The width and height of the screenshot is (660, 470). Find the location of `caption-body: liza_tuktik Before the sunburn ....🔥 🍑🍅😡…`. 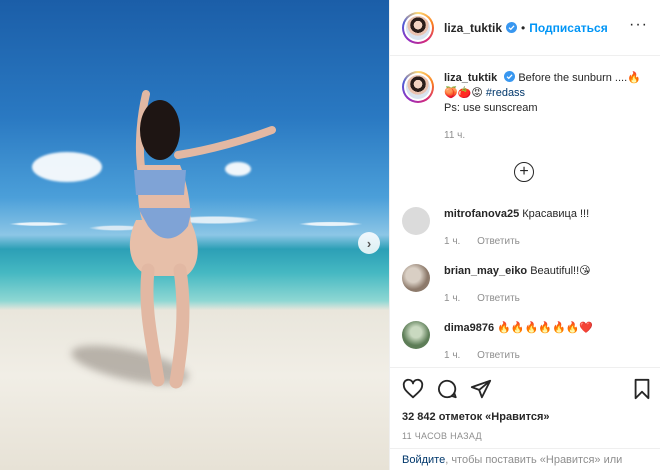

caption-body: liza_tuktik Before the sunburn ....🔥 🍑🍅😡… is located at coordinates (542, 107).